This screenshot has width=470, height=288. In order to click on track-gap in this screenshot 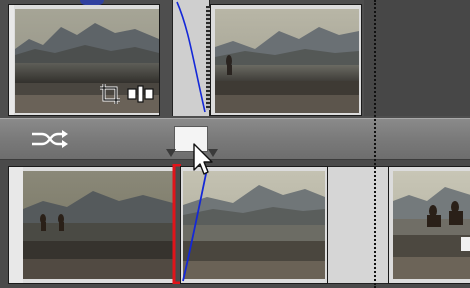, I will do `click(358, 225)`.